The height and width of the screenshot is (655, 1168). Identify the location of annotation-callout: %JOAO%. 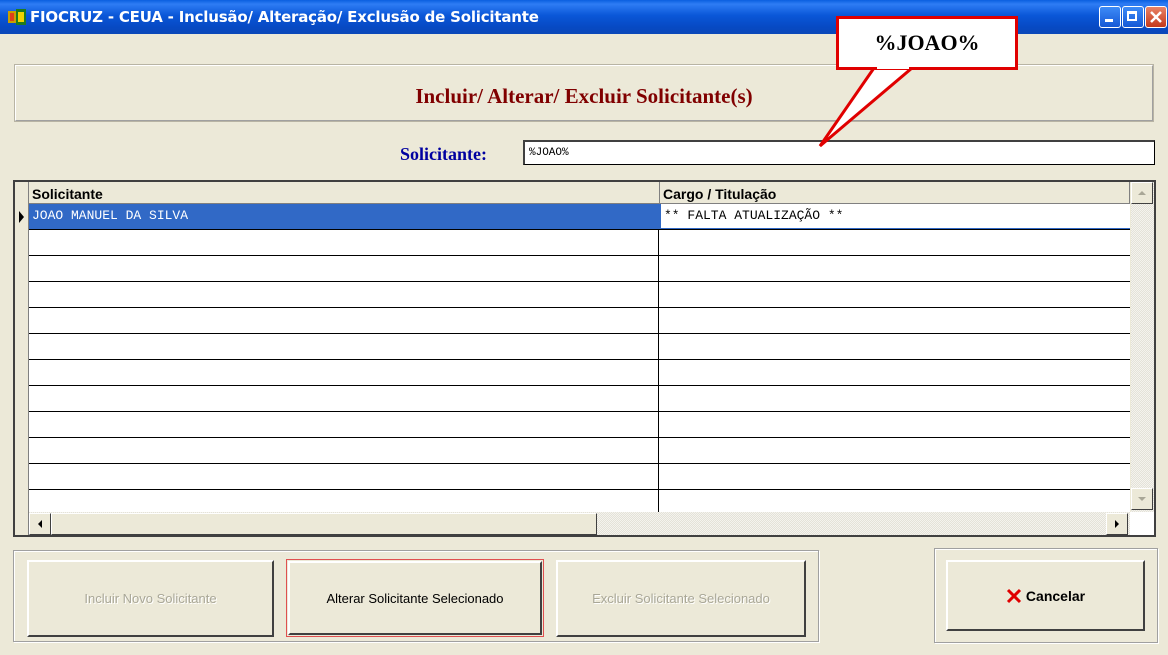
(927, 43).